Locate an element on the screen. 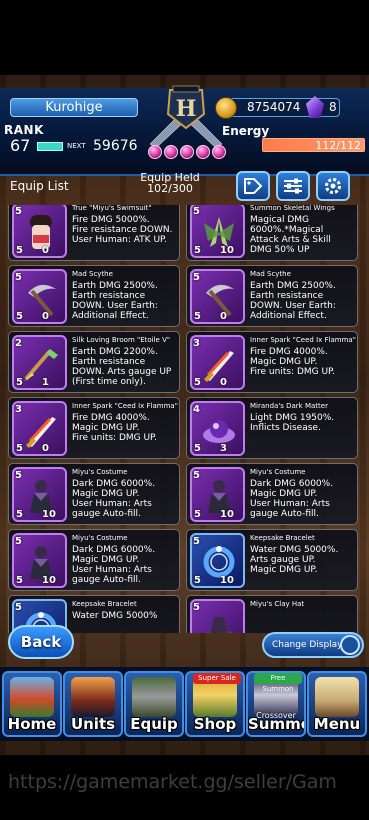 The image size is (369, 820). equip-name: True "Miyu's Swimsuit" is located at coordinates (112, 208).